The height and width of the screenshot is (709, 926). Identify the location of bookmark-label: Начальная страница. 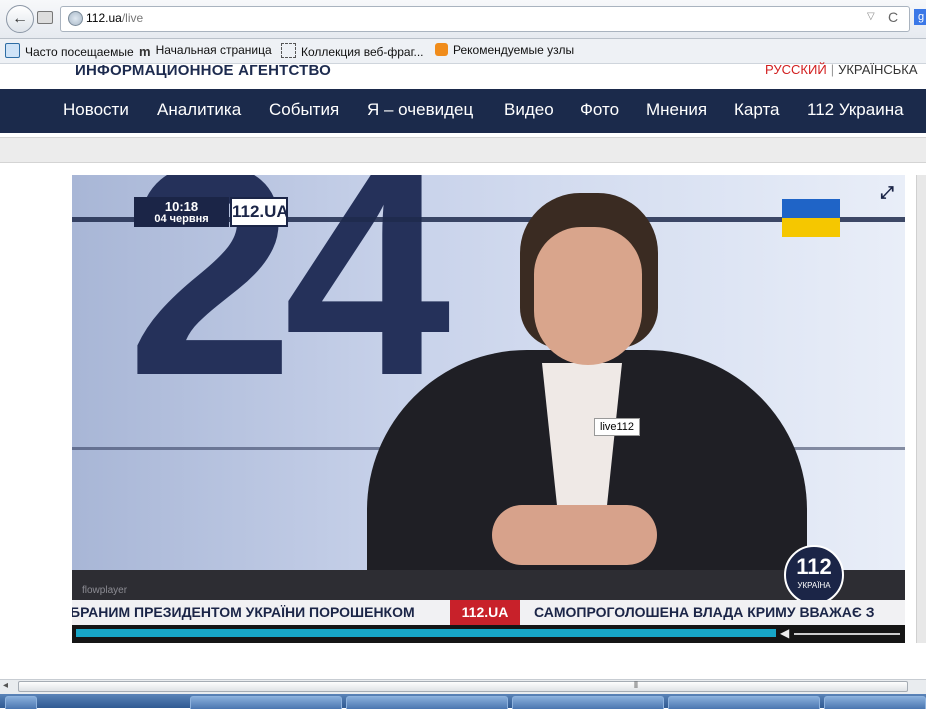
(213, 50).